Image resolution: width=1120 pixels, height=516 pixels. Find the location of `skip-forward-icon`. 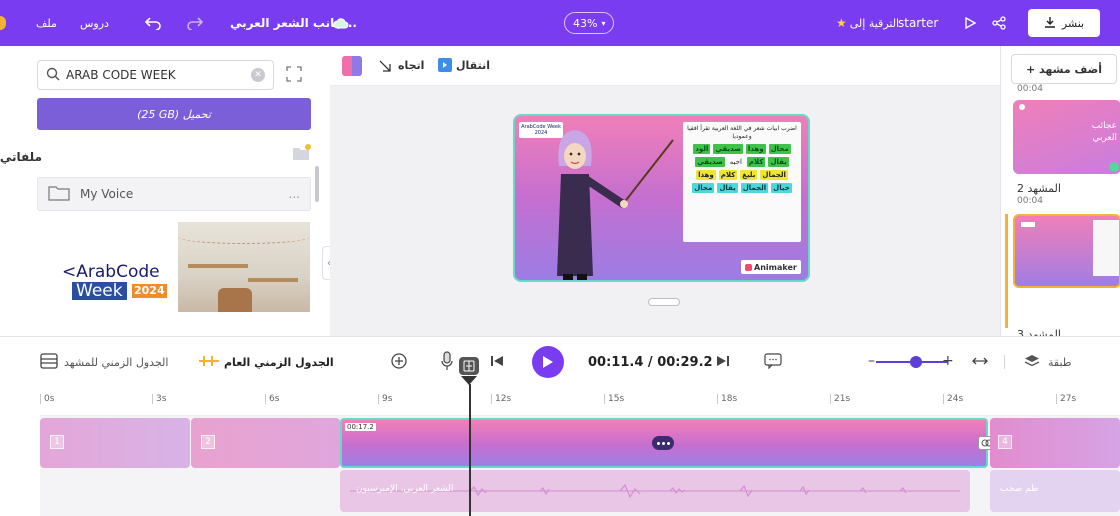

skip-forward-icon is located at coordinates (723, 362).